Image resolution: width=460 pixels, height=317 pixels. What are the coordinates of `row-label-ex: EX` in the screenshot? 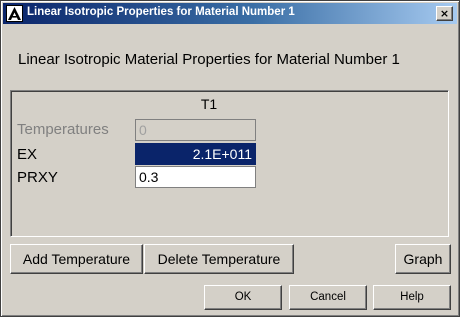 It's located at (27, 154).